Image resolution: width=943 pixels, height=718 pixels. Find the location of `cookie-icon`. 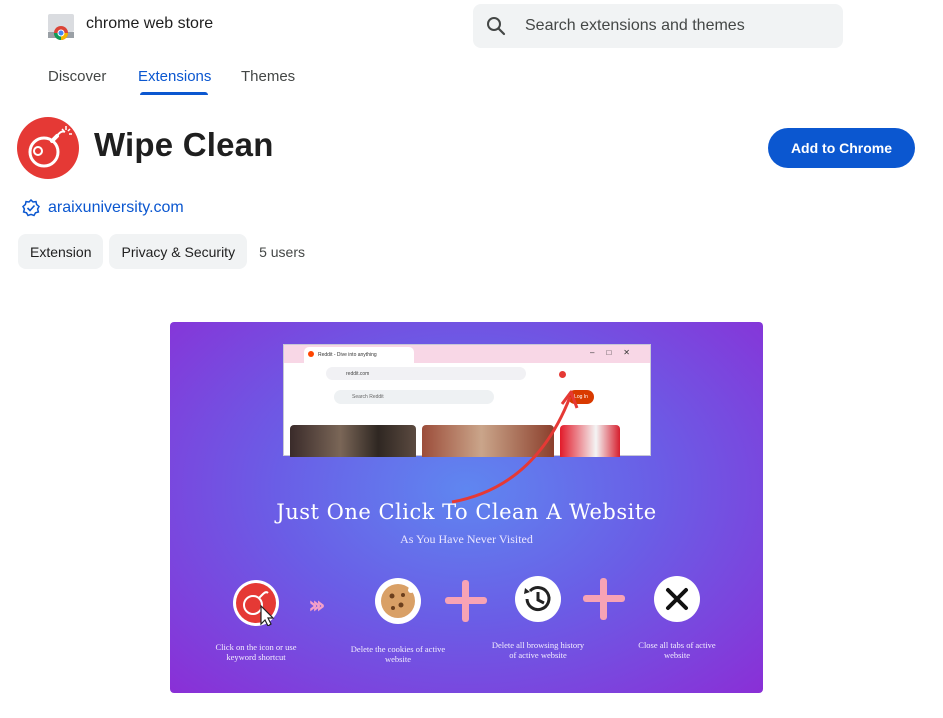

cookie-icon is located at coordinates (398, 601).